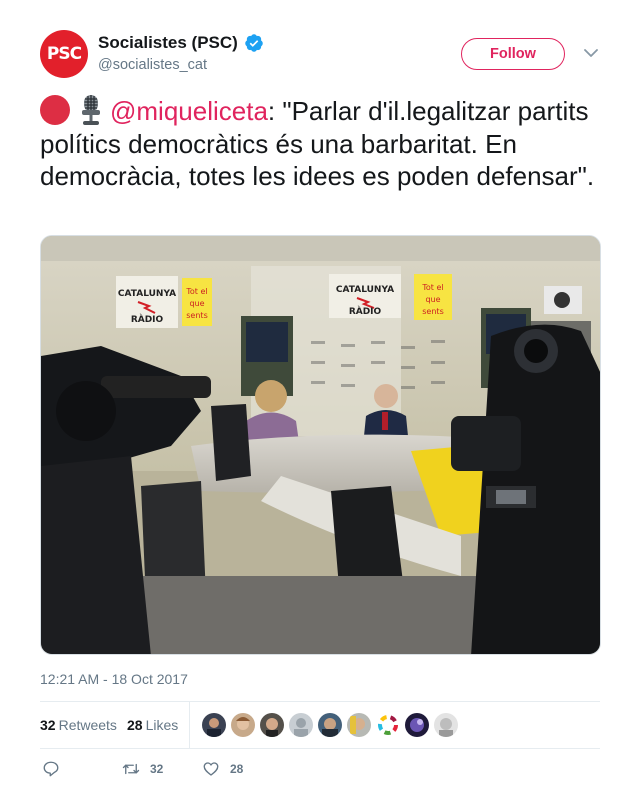  What do you see at coordinates (114, 679) in the screenshot?
I see `tweet-timestamp: 12:21 AM - 18 Oct 2017` at bounding box center [114, 679].